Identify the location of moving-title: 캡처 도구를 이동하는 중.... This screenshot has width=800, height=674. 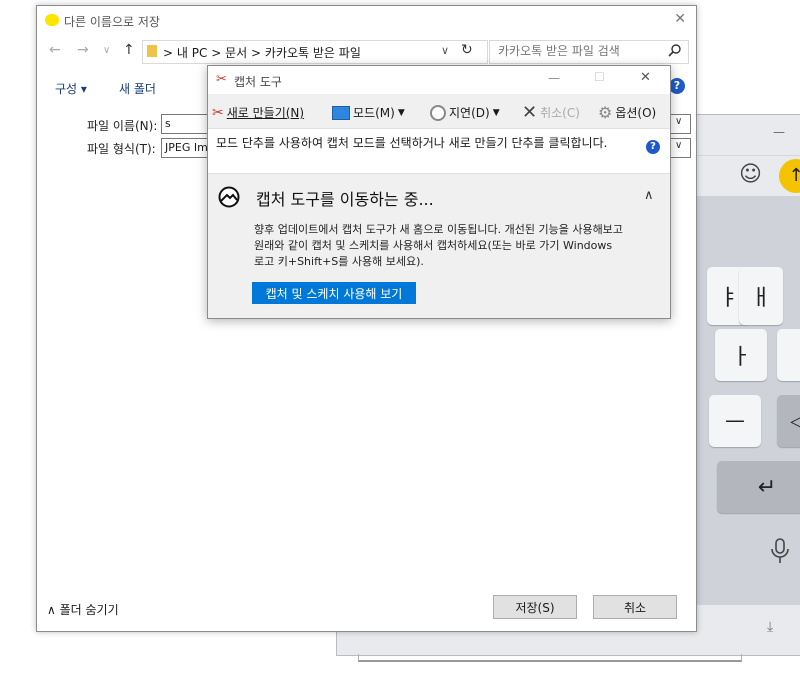
(345, 199).